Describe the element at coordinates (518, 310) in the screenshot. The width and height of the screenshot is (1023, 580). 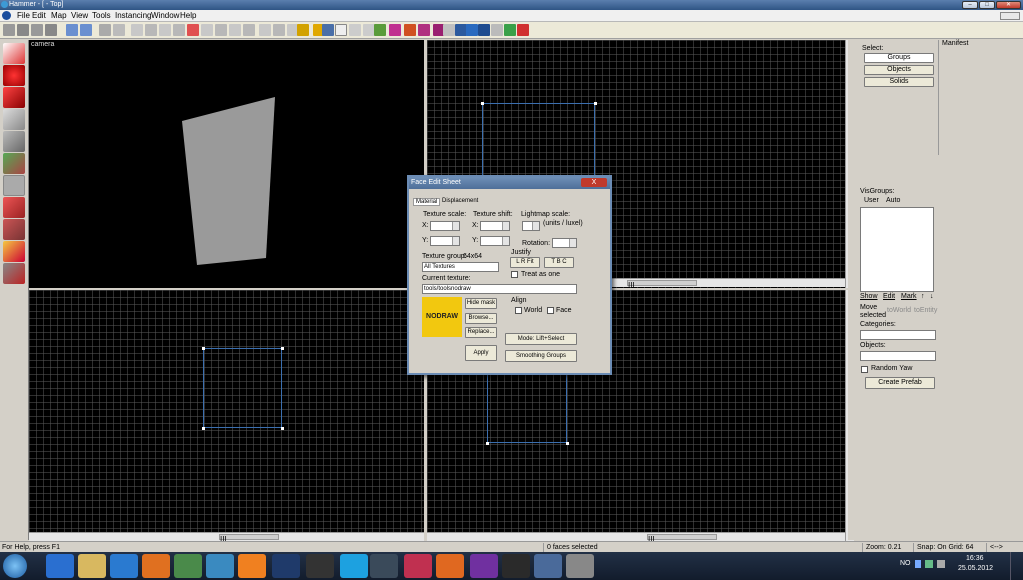
I see `align-world-checkbox` at that location.